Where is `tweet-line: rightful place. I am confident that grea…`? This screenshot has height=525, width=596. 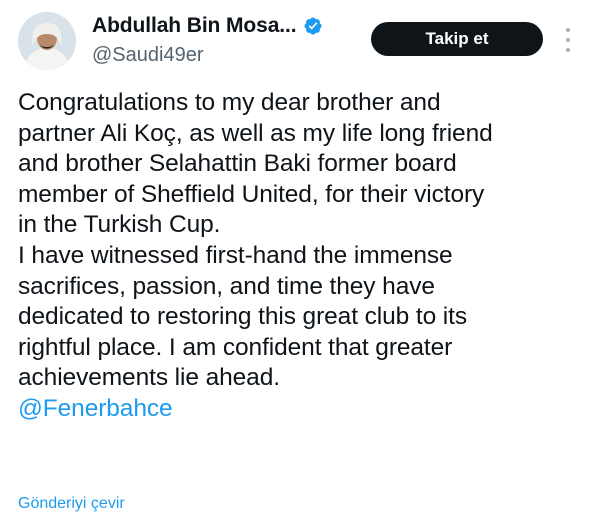 tweet-line: rightful place. I am confident that grea… is located at coordinates (235, 347).